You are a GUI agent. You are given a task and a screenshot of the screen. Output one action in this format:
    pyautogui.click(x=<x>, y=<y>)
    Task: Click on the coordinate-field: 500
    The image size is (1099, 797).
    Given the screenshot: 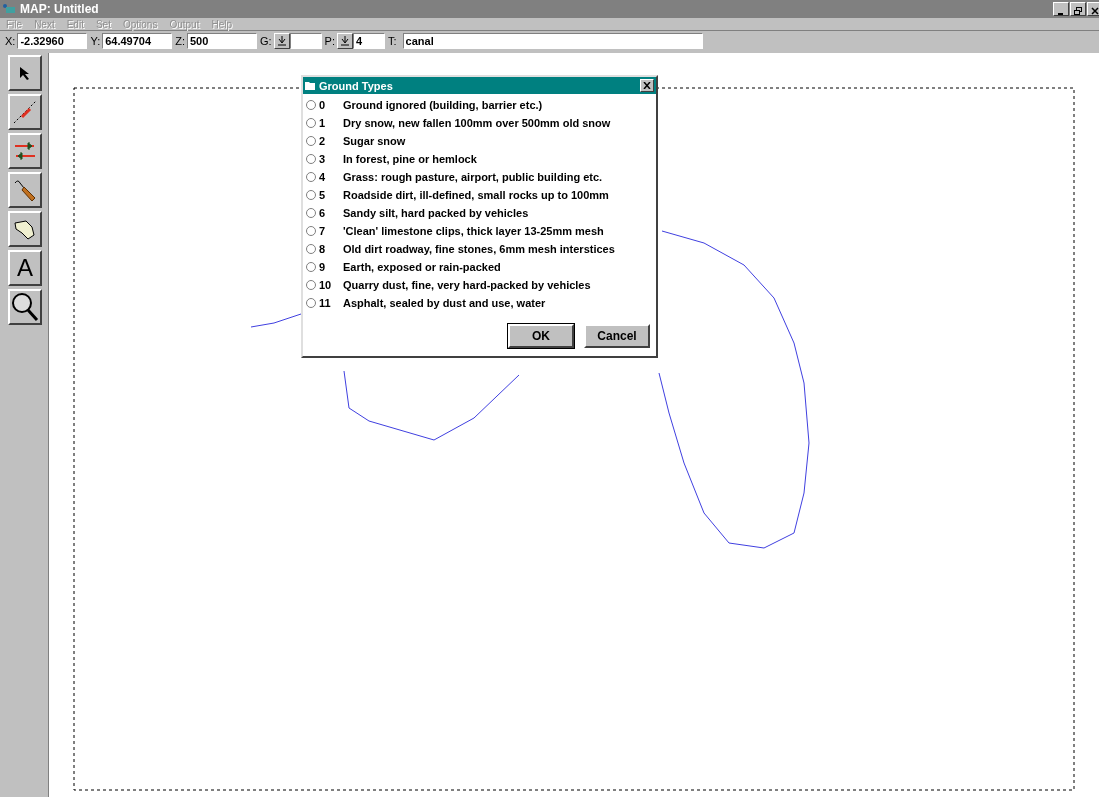 What is the action you would take?
    pyautogui.click(x=222, y=41)
    